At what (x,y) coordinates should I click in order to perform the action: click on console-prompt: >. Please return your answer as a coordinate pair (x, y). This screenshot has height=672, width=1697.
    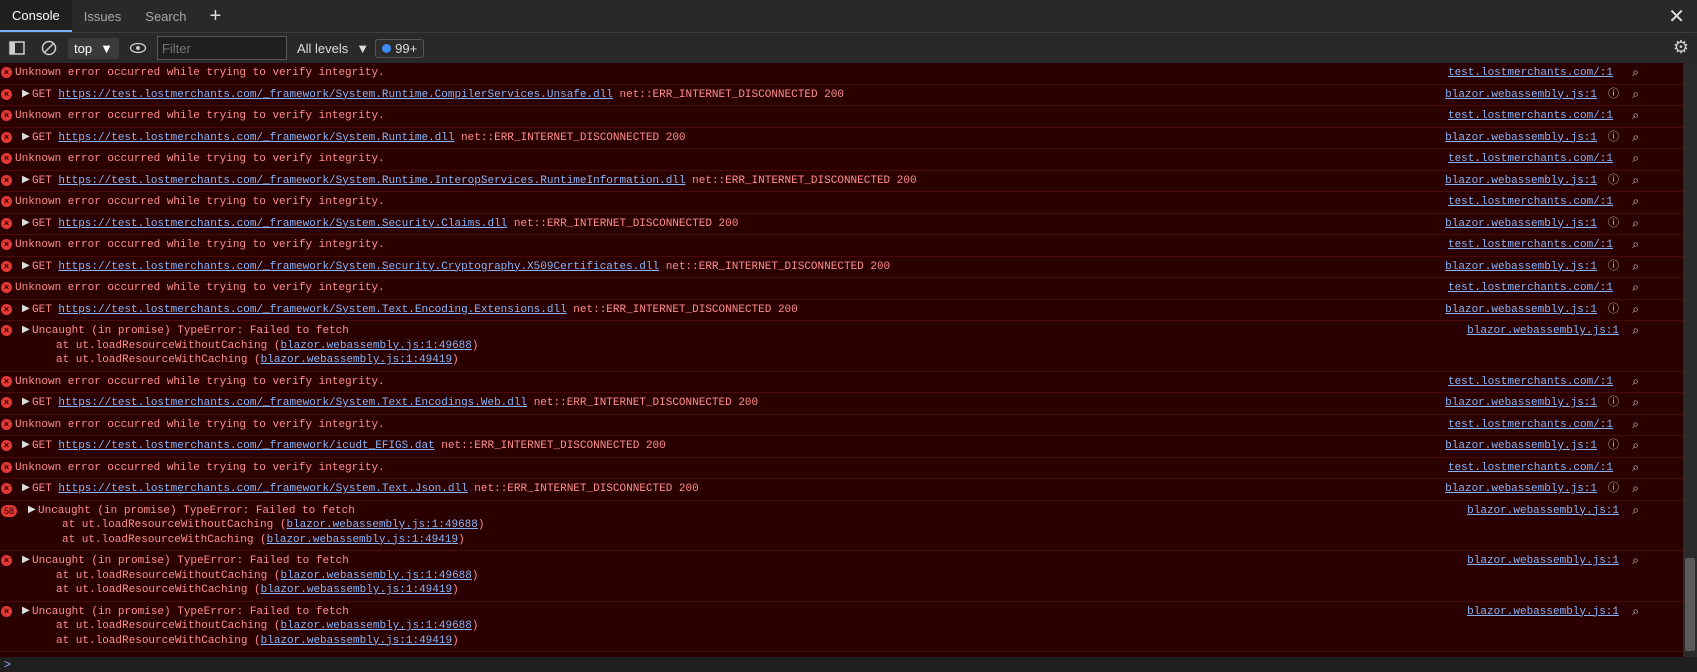
    Looking at the image, I should click on (848, 664).